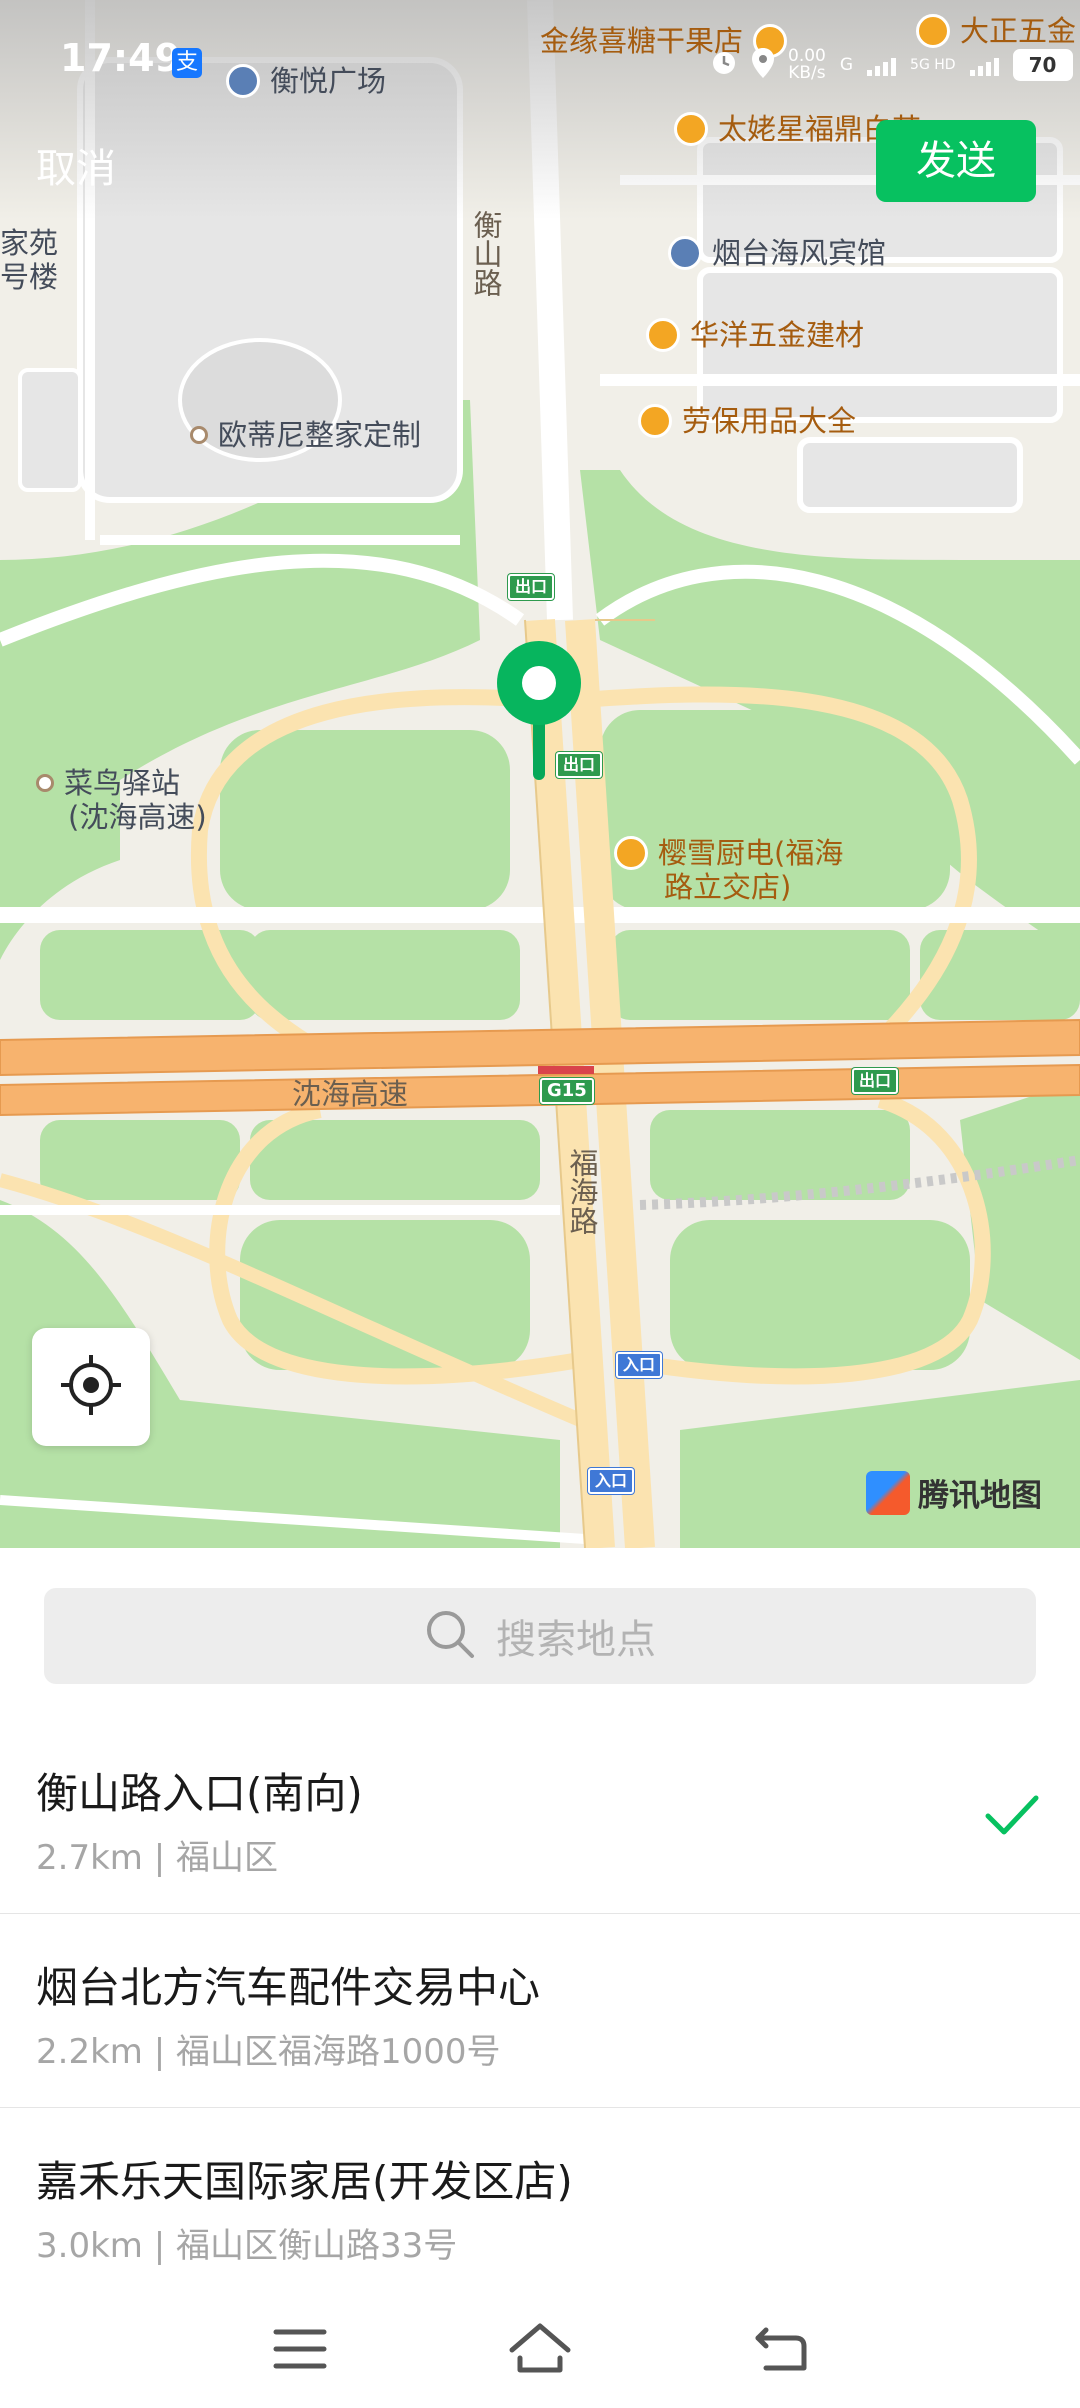 Image resolution: width=1080 pixels, height=2408 pixels. What do you see at coordinates (1012, 1816) in the screenshot?
I see `check-icon` at bounding box center [1012, 1816].